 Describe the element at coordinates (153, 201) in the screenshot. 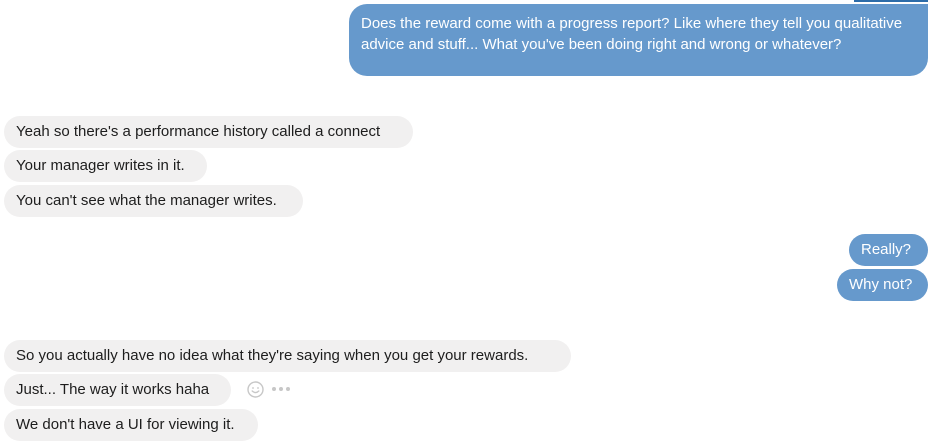

I see `message-incoming: You can't see what the manager writes.` at that location.